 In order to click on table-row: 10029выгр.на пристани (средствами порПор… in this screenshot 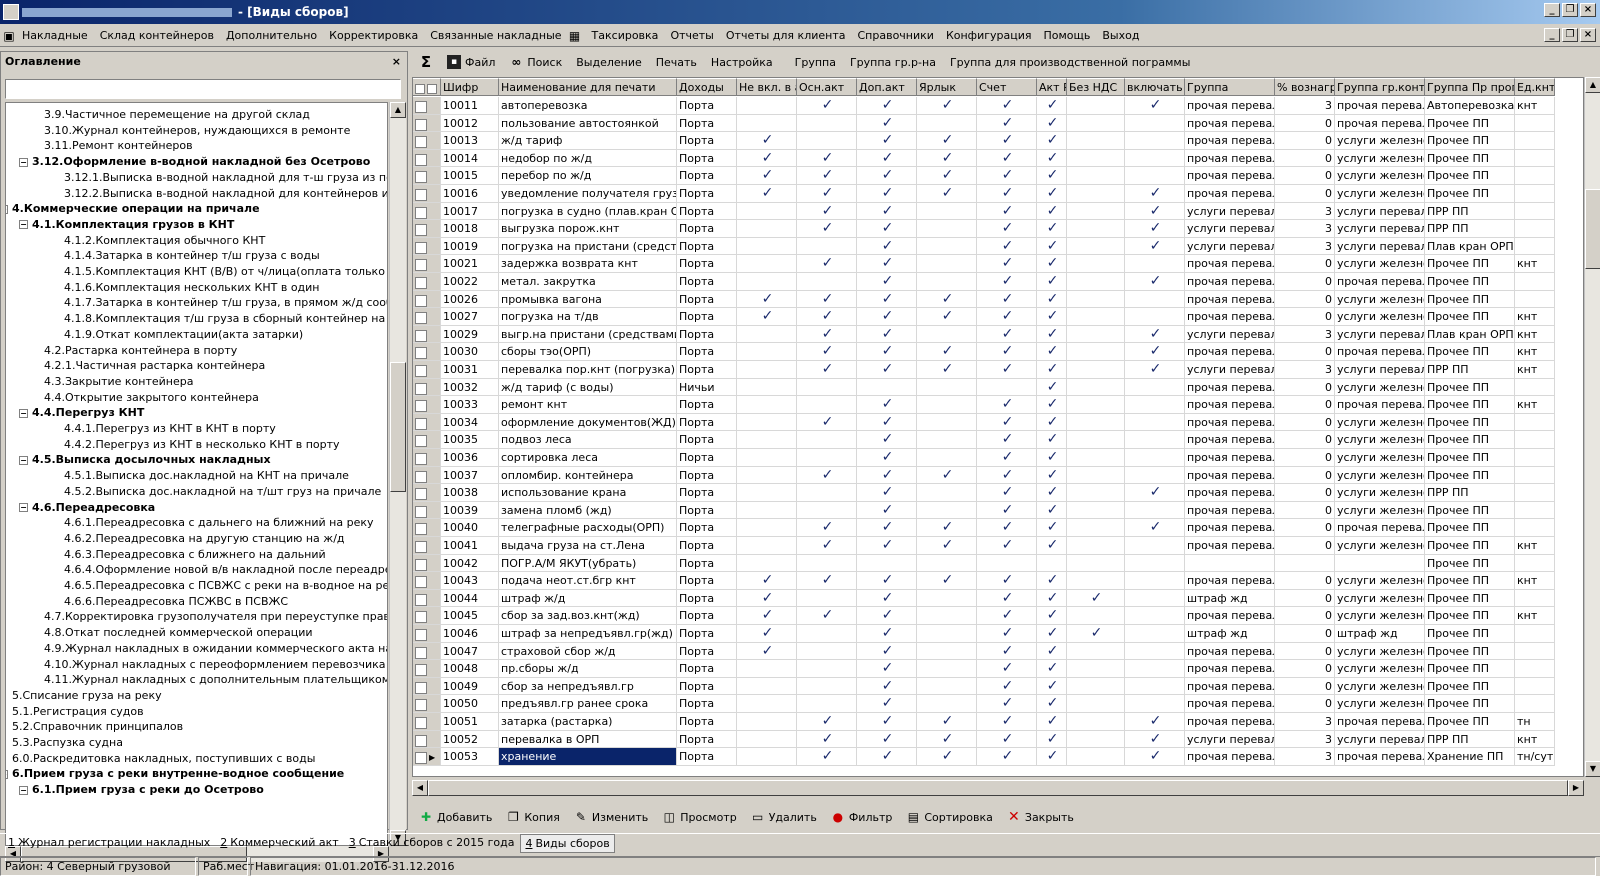, I will do `click(984, 334)`.